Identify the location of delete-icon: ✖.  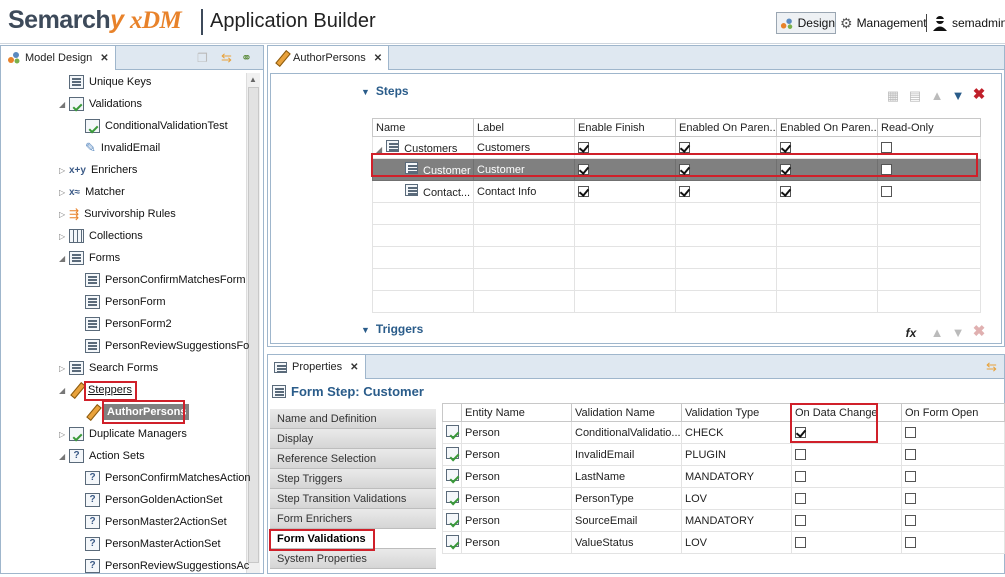
(979, 94).